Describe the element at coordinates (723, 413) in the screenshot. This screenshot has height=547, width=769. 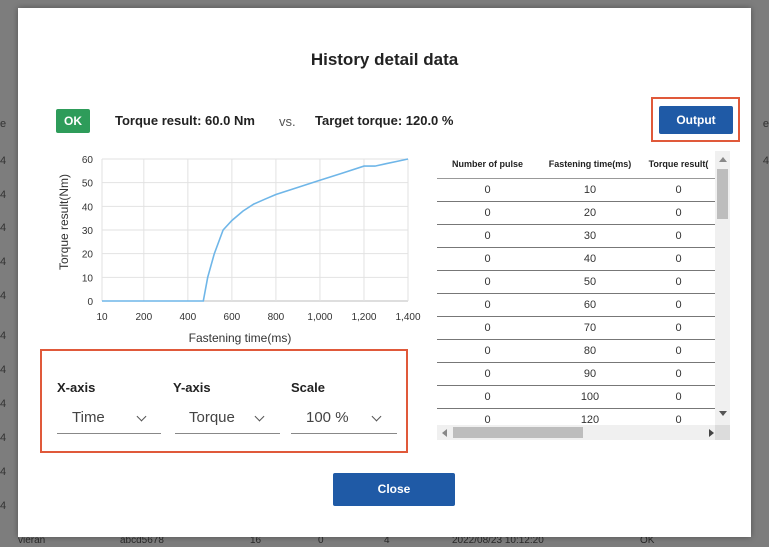
I see `arrow-down-icon` at that location.